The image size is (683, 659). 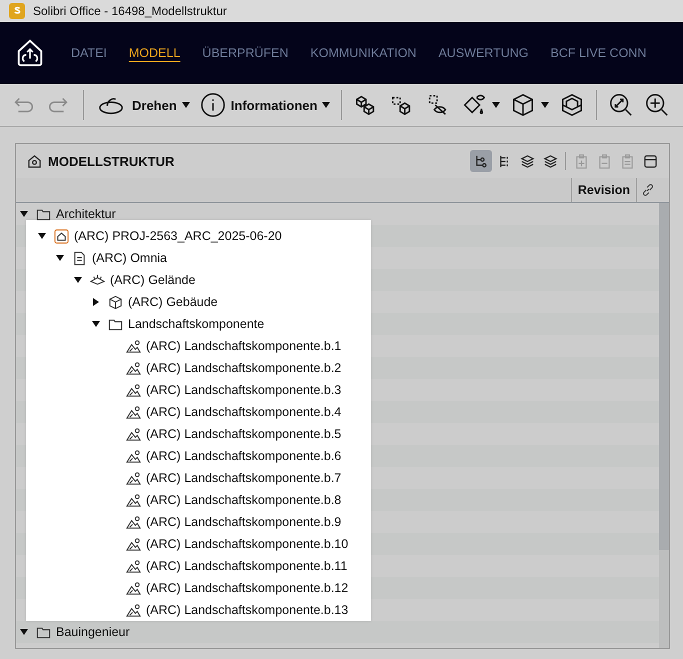 What do you see at coordinates (154, 53) in the screenshot?
I see `menu-tab: MODELL` at bounding box center [154, 53].